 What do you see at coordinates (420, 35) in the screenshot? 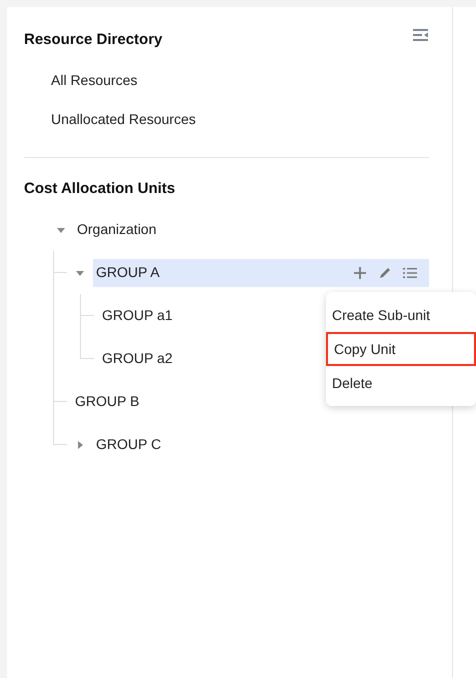
I see `collapse-icon` at bounding box center [420, 35].